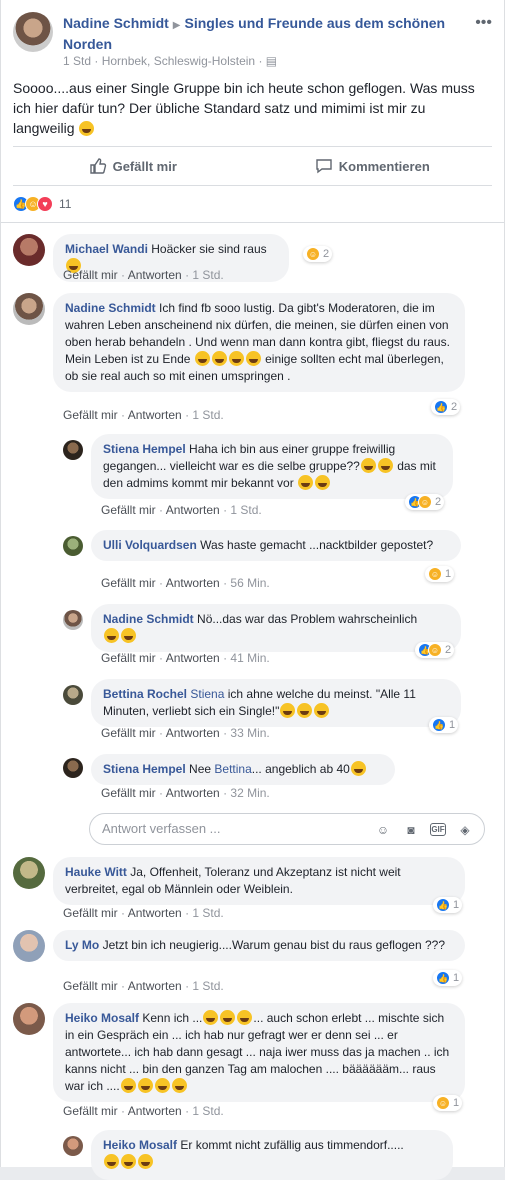 This screenshot has width=505, height=1180. I want to click on comment-time: 56 Min., so click(249, 583).